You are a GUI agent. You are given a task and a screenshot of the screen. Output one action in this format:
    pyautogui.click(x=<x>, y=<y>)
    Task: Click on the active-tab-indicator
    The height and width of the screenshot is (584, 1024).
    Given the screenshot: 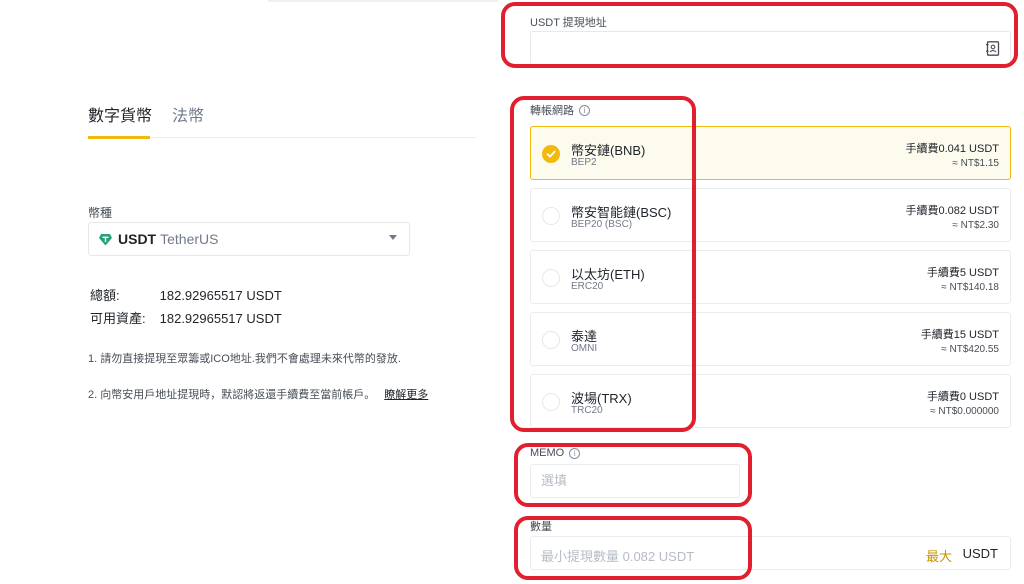 What is the action you would take?
    pyautogui.click(x=119, y=137)
    